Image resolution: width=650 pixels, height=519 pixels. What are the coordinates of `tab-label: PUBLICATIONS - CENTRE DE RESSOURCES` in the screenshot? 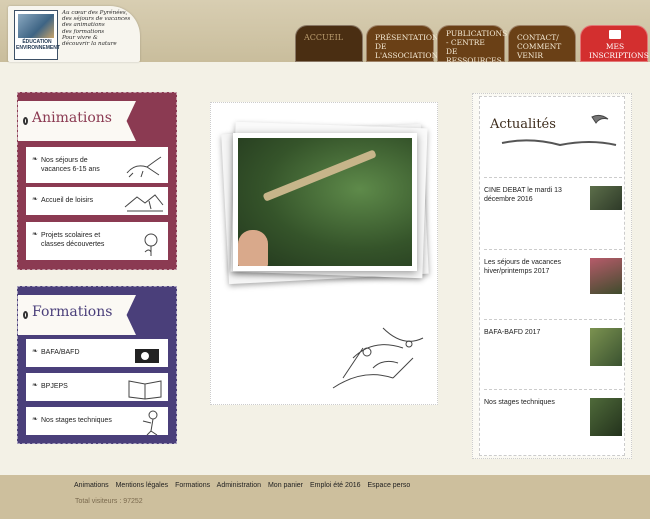 It's located at (477, 47).